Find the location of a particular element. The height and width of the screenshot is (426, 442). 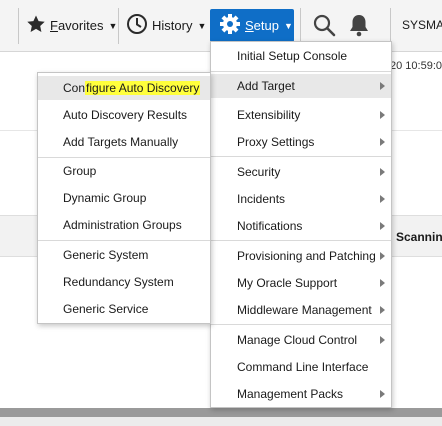

setup-item-manage-cloud-control: Manage Cloud Control is located at coordinates (301, 340).